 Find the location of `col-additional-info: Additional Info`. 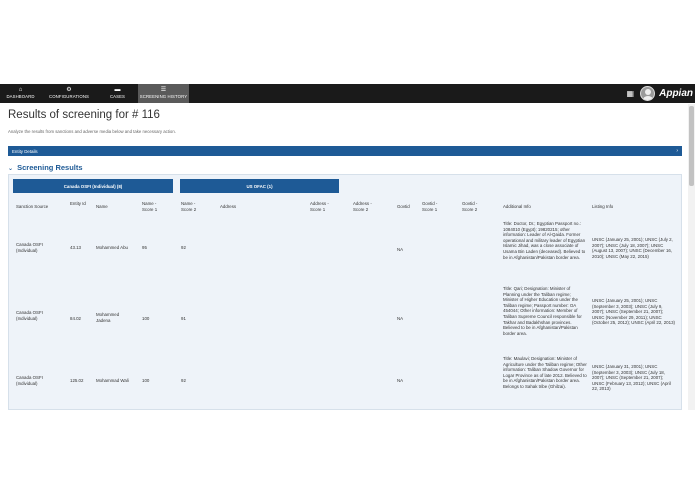

col-additional-info: Additional Info is located at coordinates (517, 206).